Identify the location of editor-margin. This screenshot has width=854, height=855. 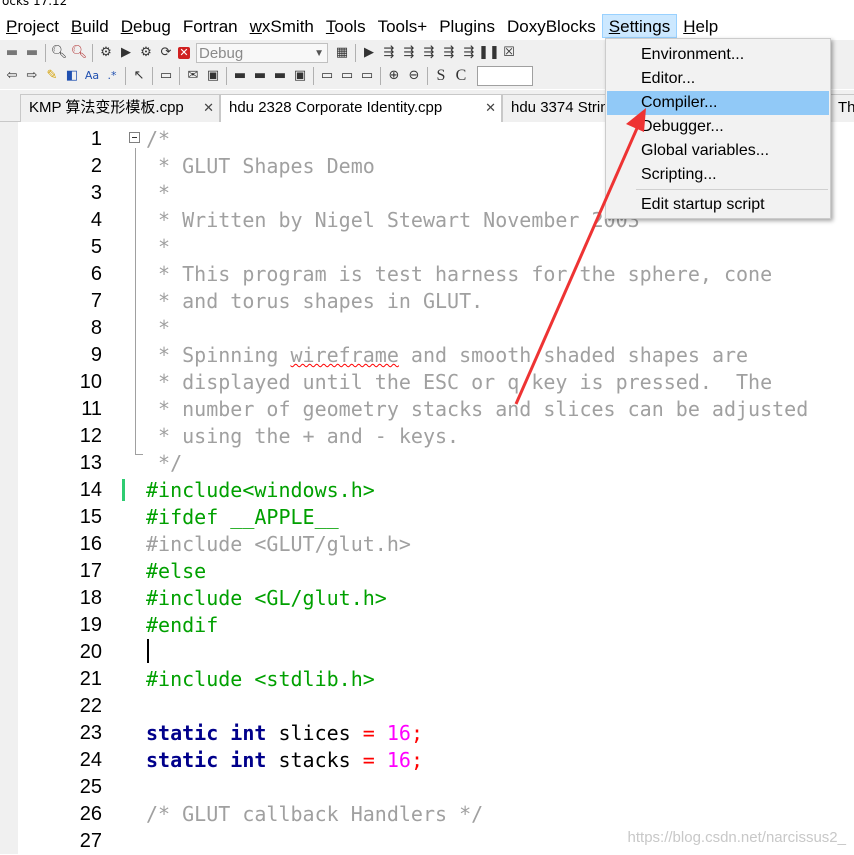
(9, 488).